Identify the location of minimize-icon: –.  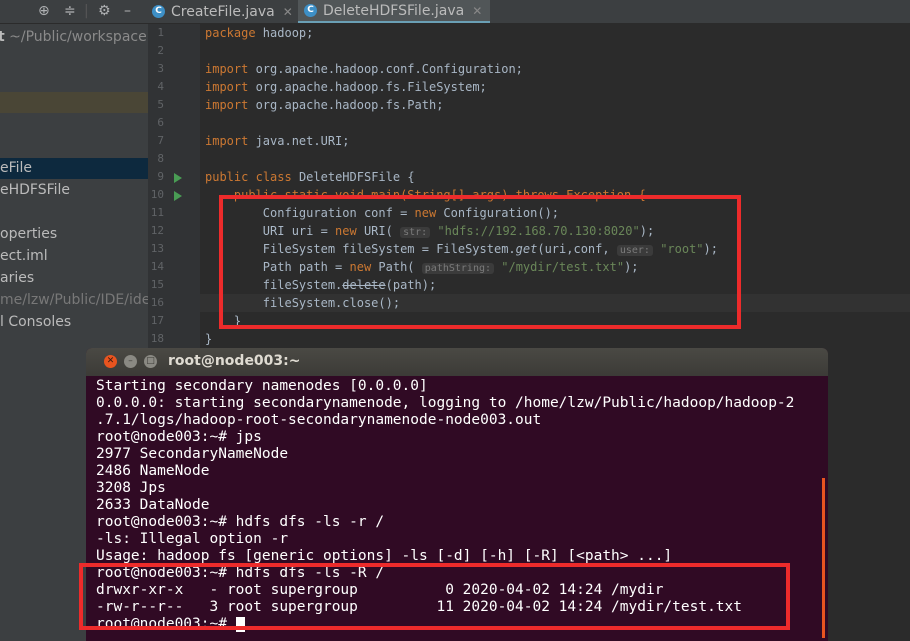
(130, 361).